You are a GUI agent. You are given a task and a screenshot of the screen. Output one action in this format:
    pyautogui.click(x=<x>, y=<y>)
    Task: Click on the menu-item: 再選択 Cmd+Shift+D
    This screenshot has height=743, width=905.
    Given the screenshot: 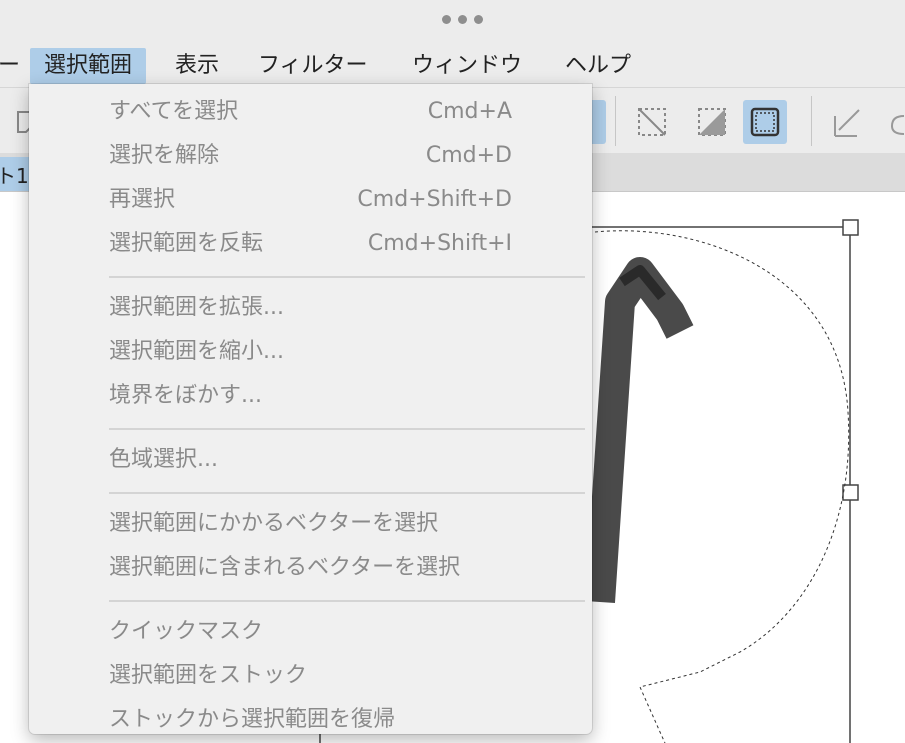 What is the action you would take?
    pyautogui.click(x=310, y=200)
    